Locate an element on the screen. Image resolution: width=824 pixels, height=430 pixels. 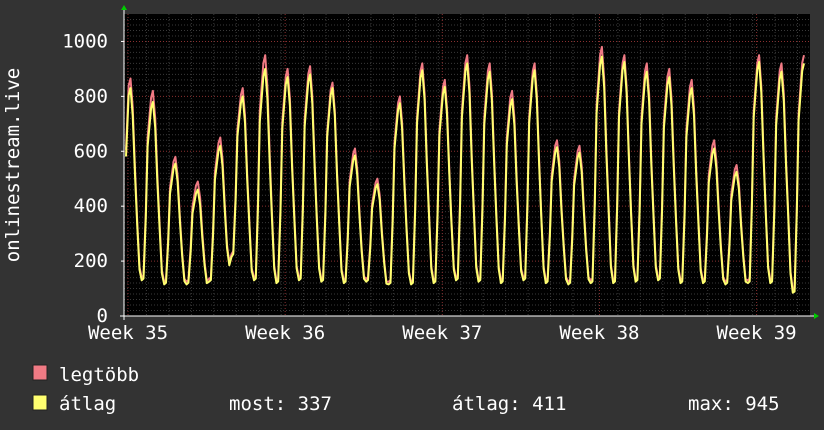
legend-label-atlag: átlag is located at coordinates (87, 404).